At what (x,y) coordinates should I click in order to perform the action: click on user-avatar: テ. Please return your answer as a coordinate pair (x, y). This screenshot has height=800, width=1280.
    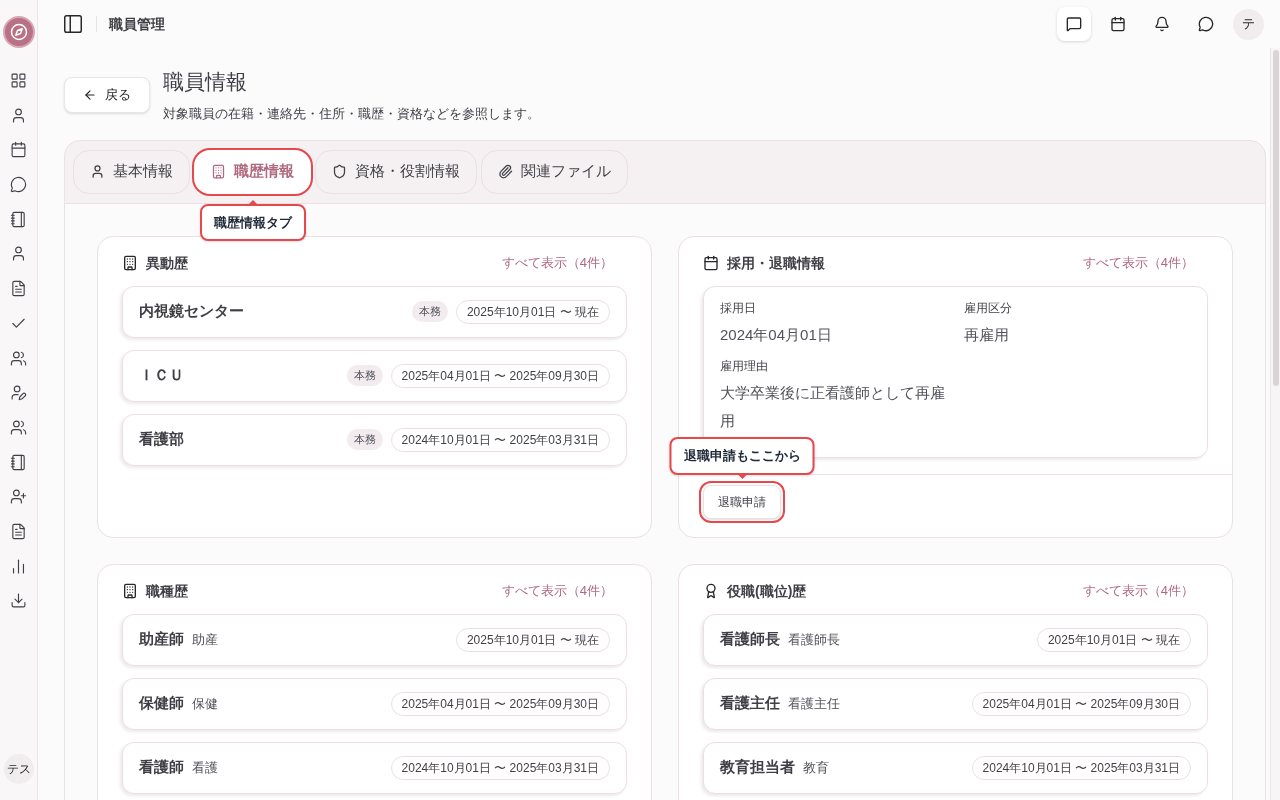
    Looking at the image, I should click on (1248, 24).